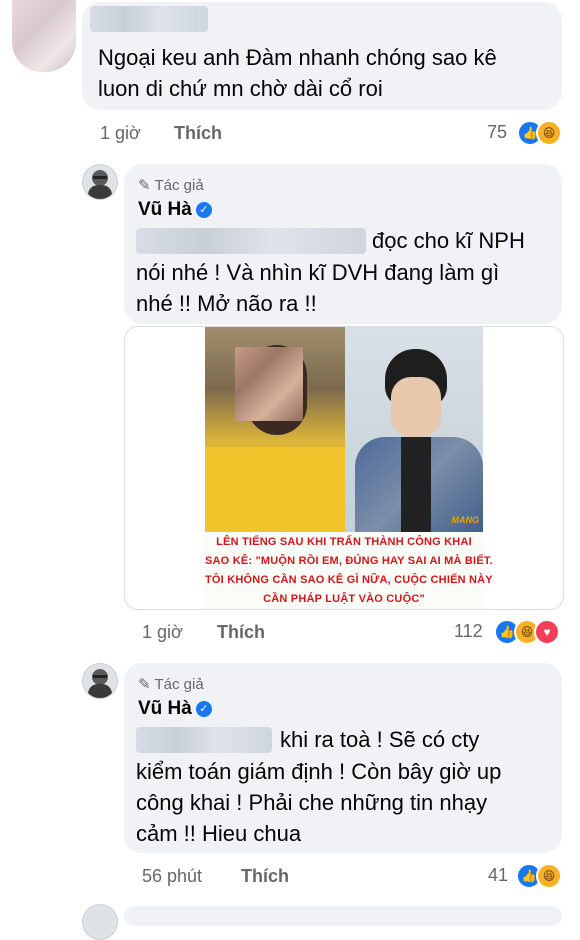 This screenshot has height=940, width=580. What do you see at coordinates (343, 916) in the screenshot?
I see `next-comment-bubble` at bounding box center [343, 916].